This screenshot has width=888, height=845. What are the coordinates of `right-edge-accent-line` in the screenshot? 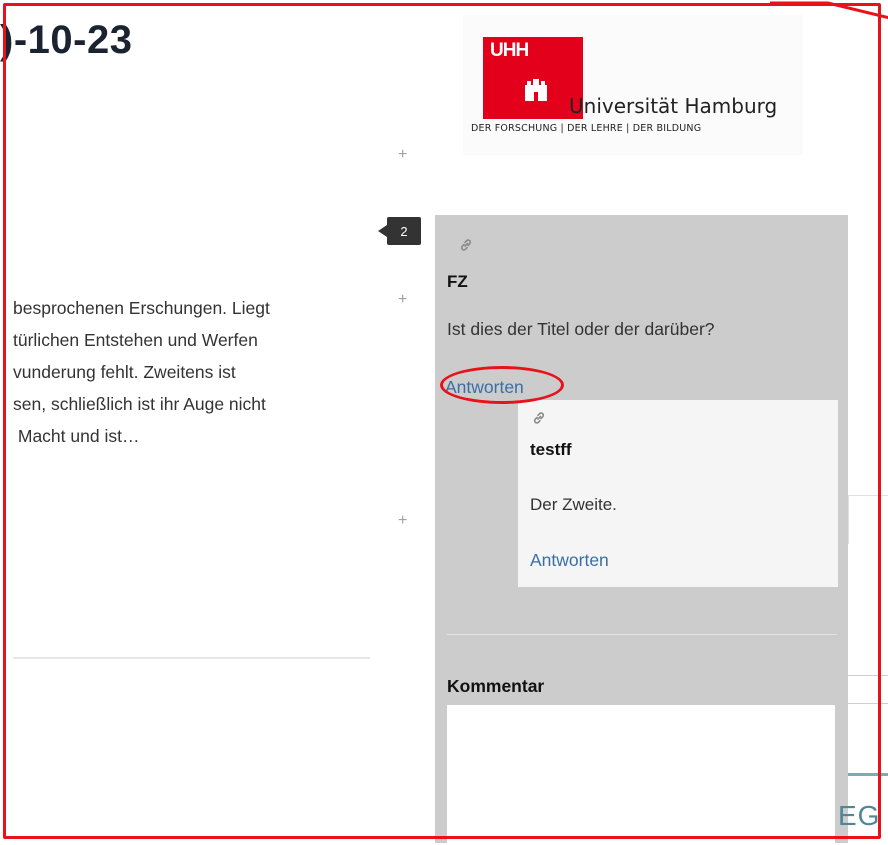 It's located at (868, 774).